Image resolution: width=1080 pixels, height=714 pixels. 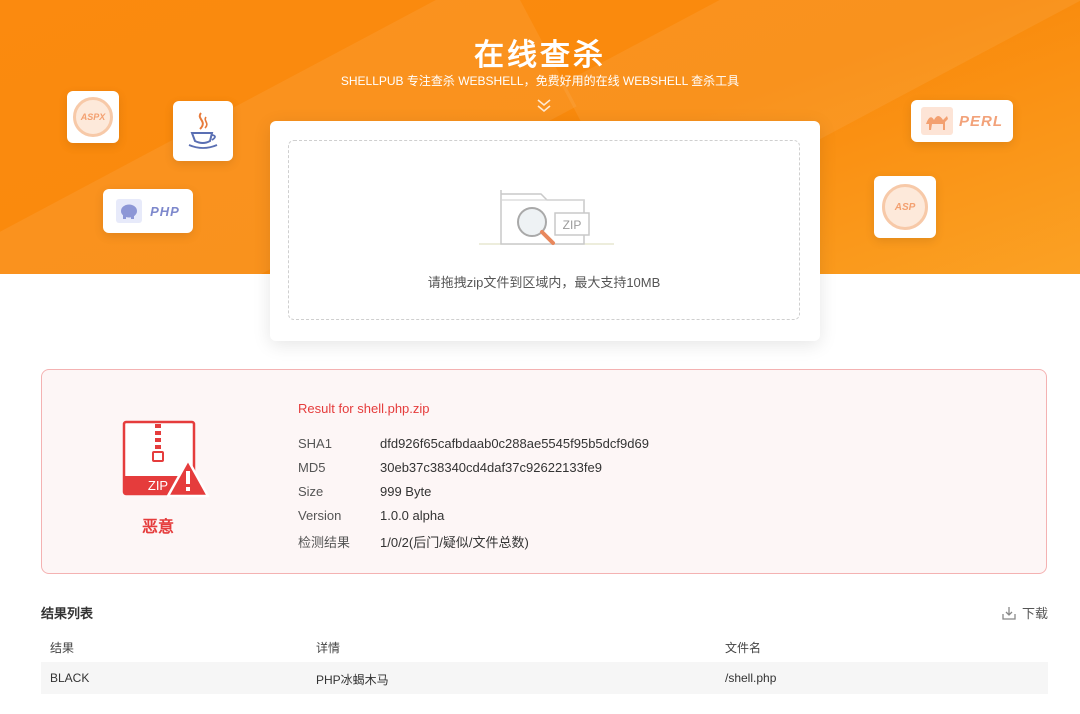 I want to click on size-label: Size, so click(x=311, y=491).